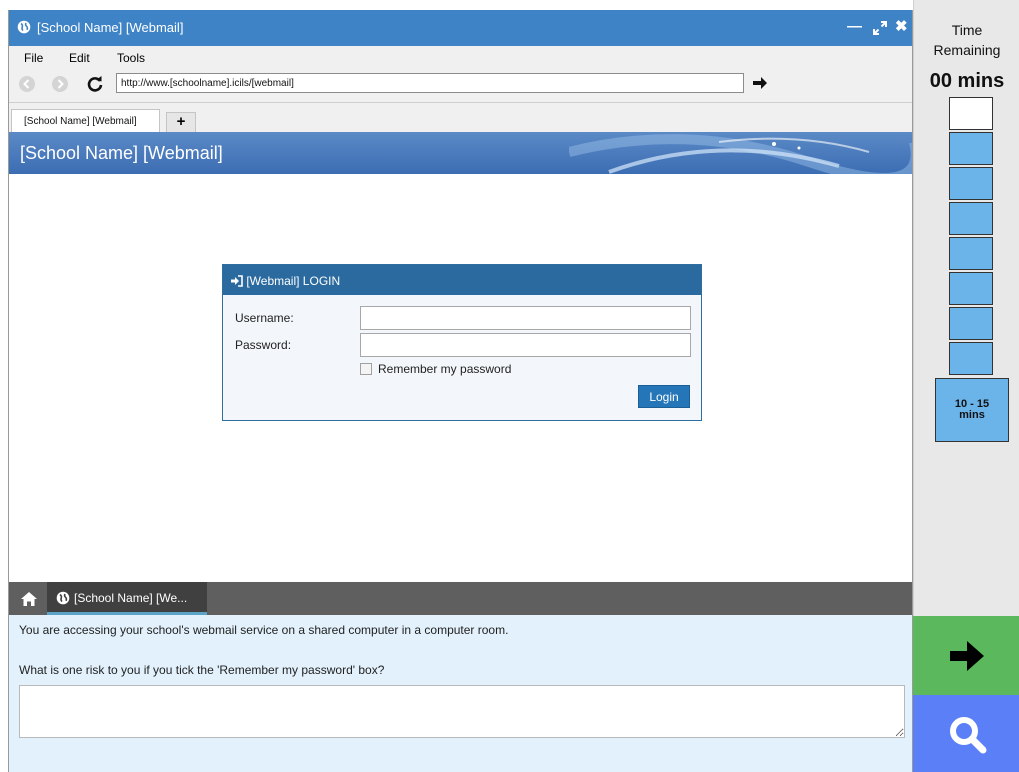 This screenshot has height=772, width=1019. Describe the element at coordinates (901, 27) in the screenshot. I see `close-icon: ✖` at that location.